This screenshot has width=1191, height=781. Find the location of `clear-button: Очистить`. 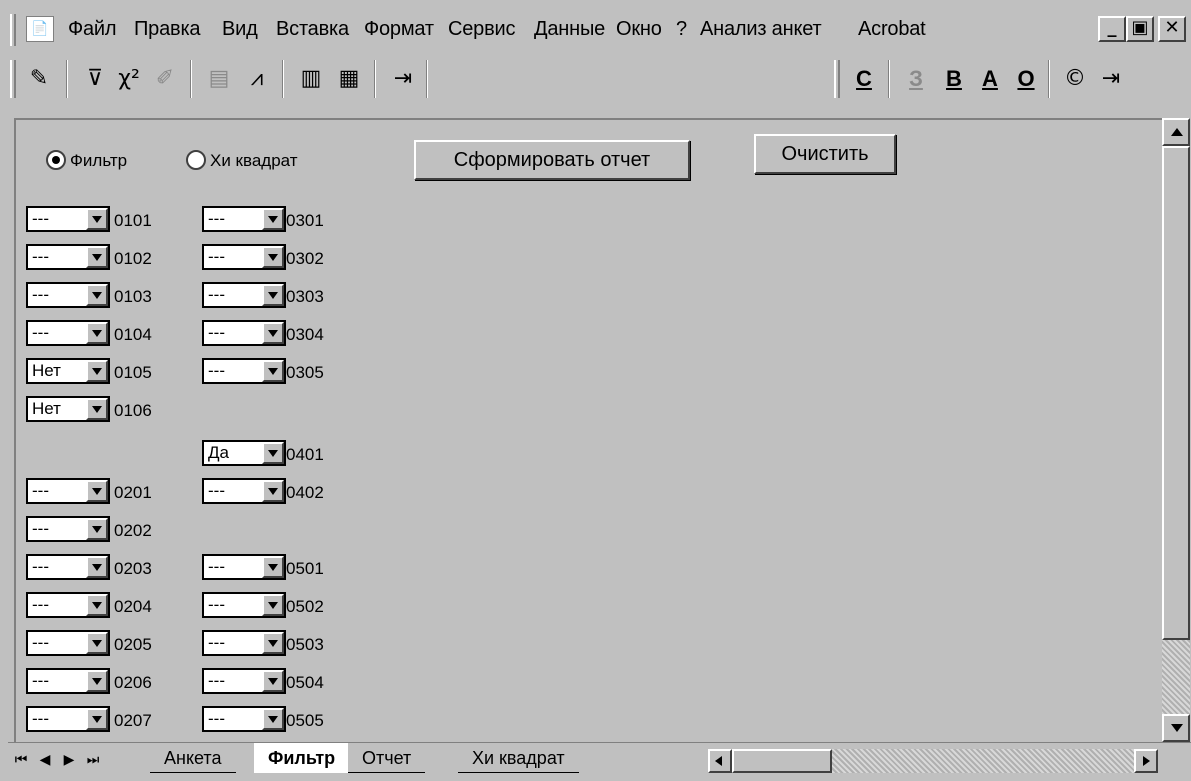

clear-button: Очистить is located at coordinates (825, 154).